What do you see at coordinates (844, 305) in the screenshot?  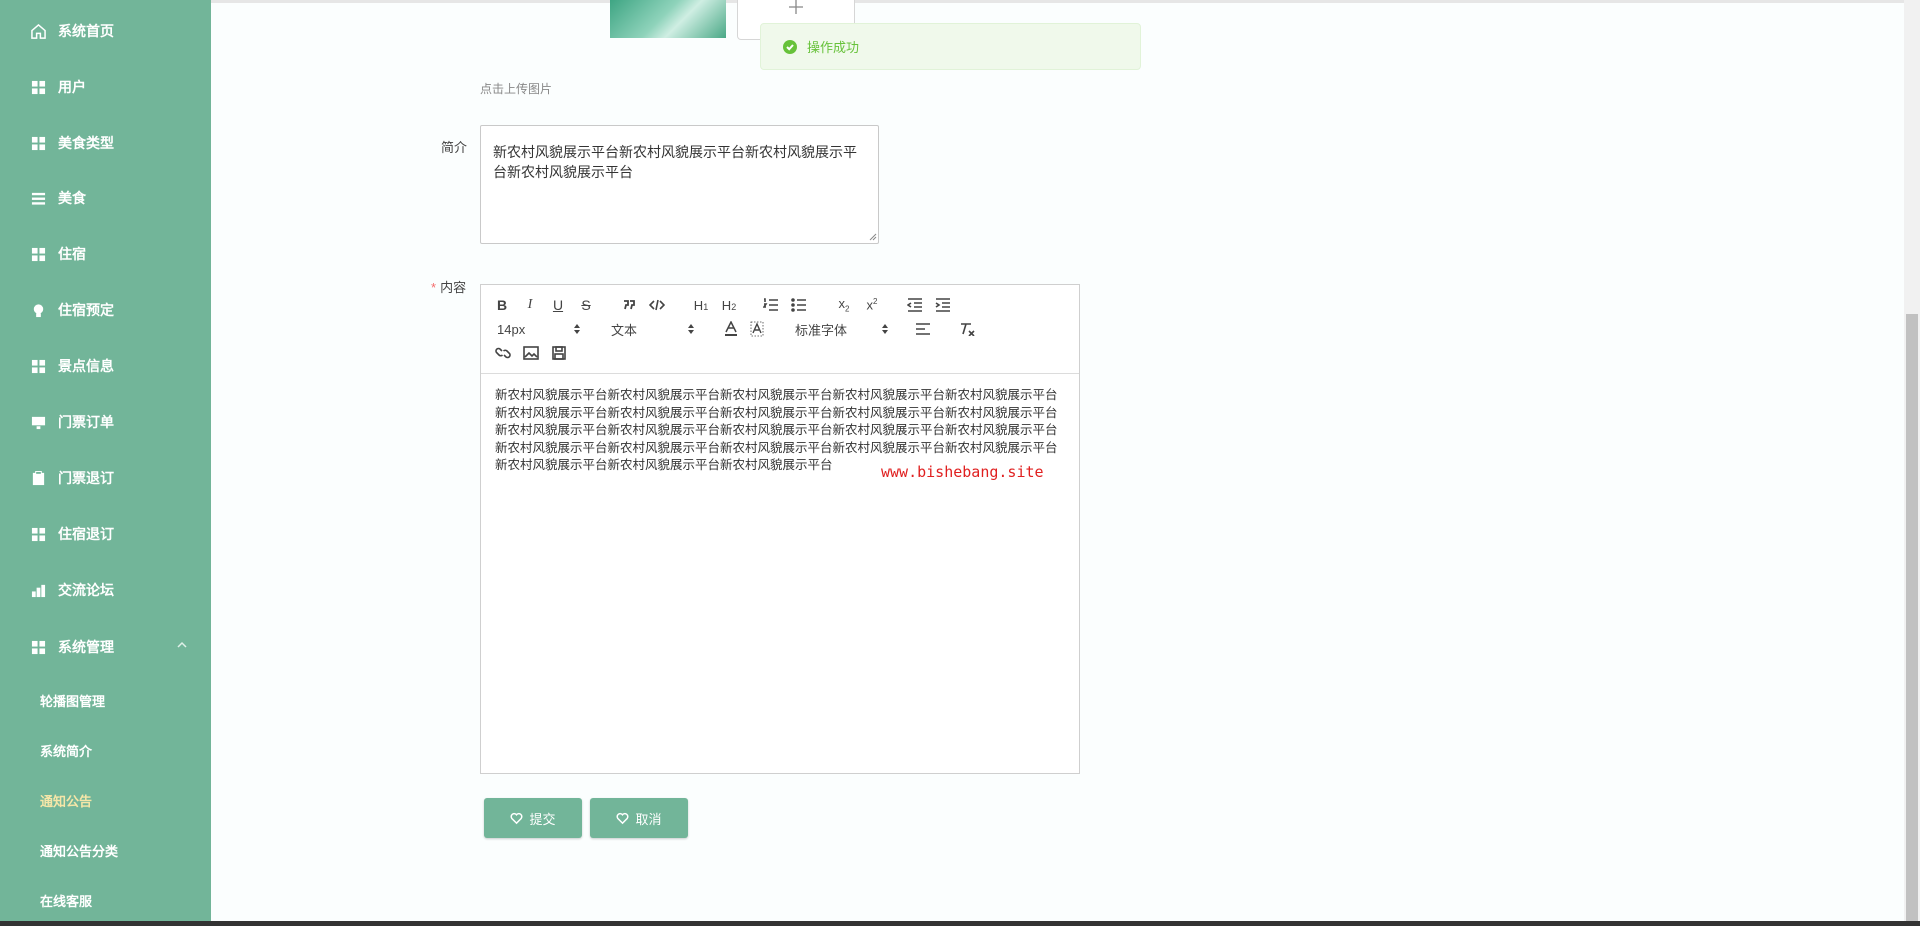 I see `subscript-button: x2` at bounding box center [844, 305].